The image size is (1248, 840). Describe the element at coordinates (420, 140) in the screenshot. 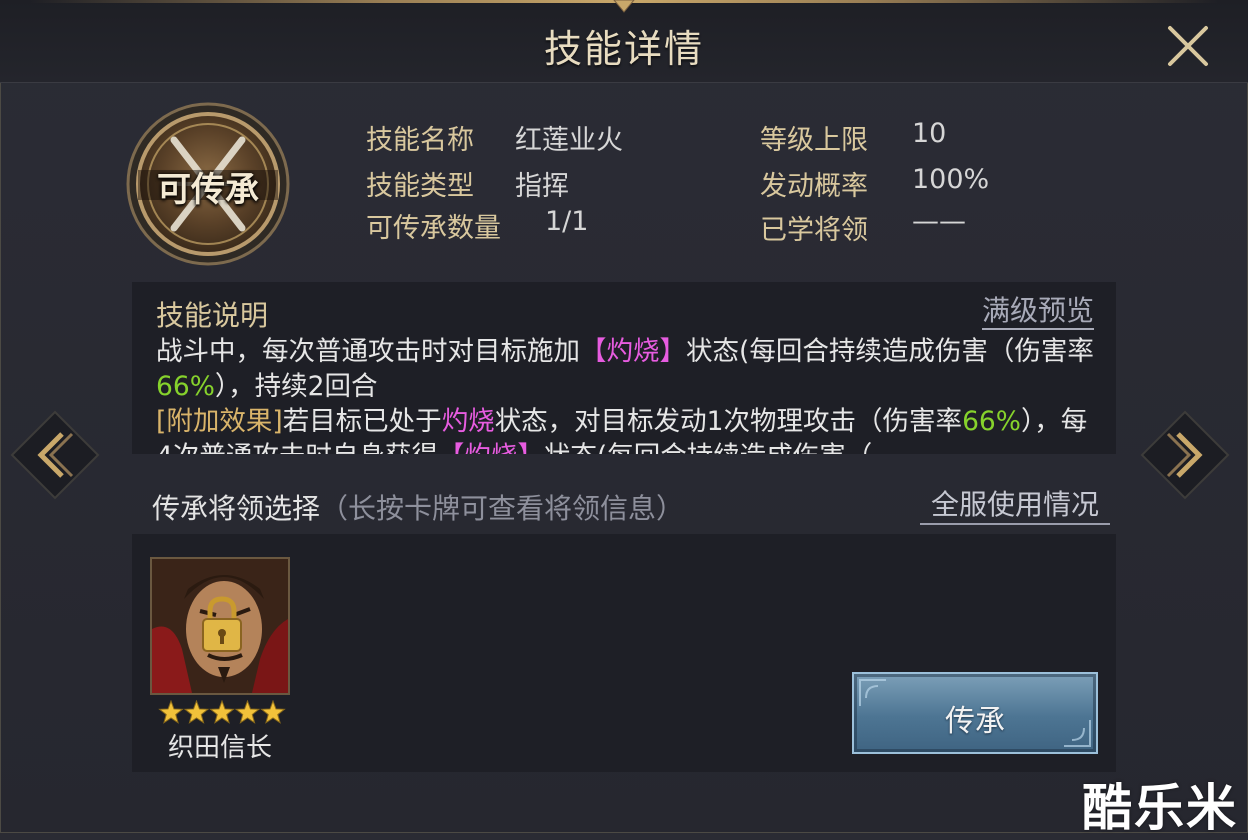

I see `skill-name-label: 技能名称` at that location.